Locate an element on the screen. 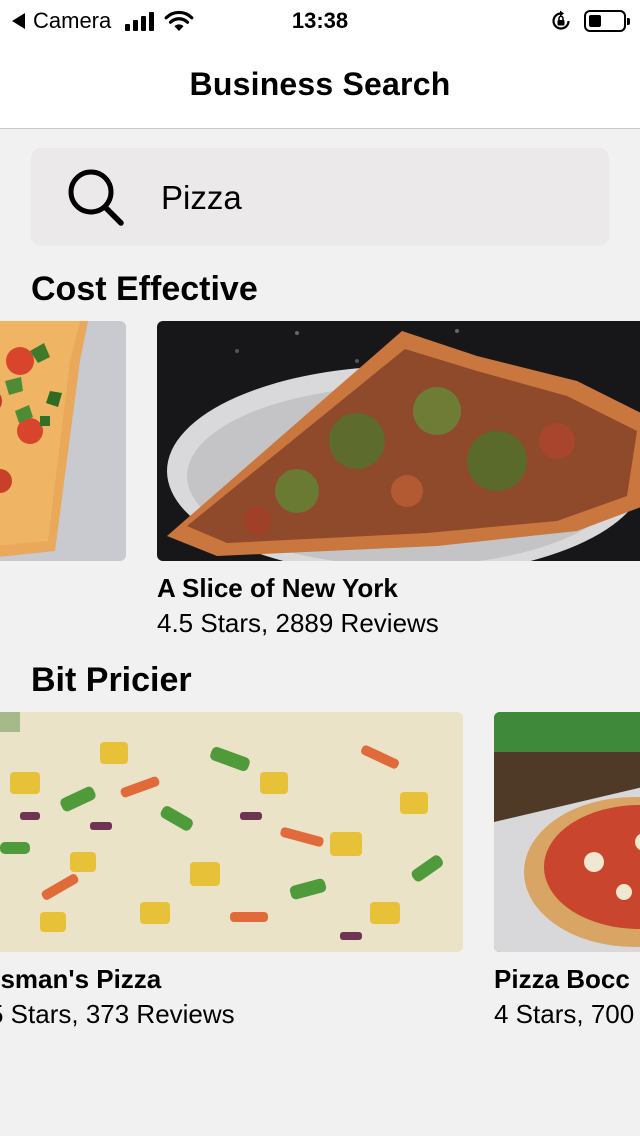 This screenshot has height=1136, width=640. search-input is located at coordinates (371, 198).